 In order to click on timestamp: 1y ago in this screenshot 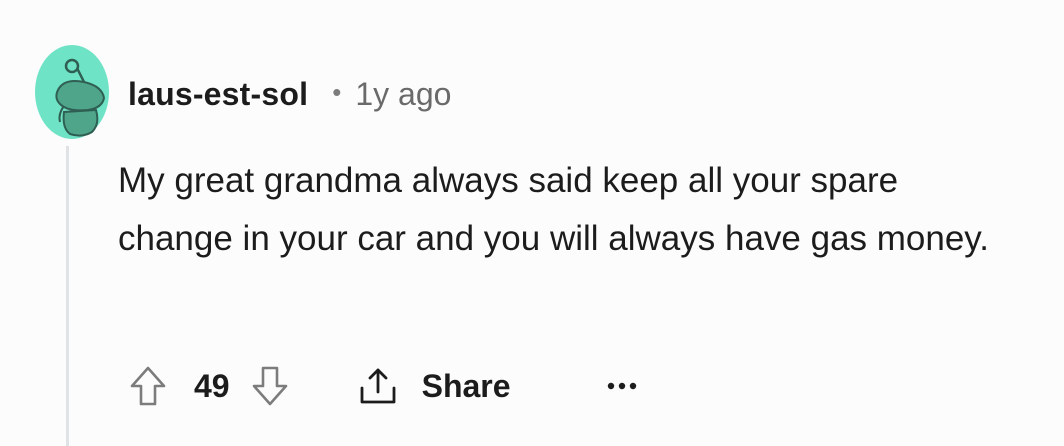, I will do `click(403, 94)`.